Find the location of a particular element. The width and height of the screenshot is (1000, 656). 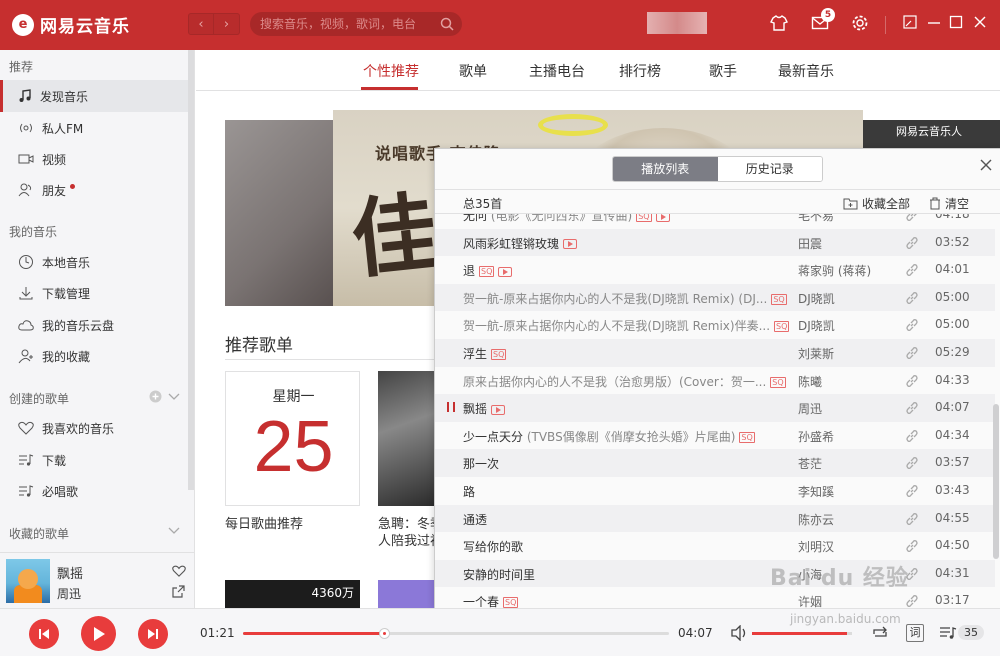

sidebar-item-friends: 朋友 is located at coordinates (94, 190).